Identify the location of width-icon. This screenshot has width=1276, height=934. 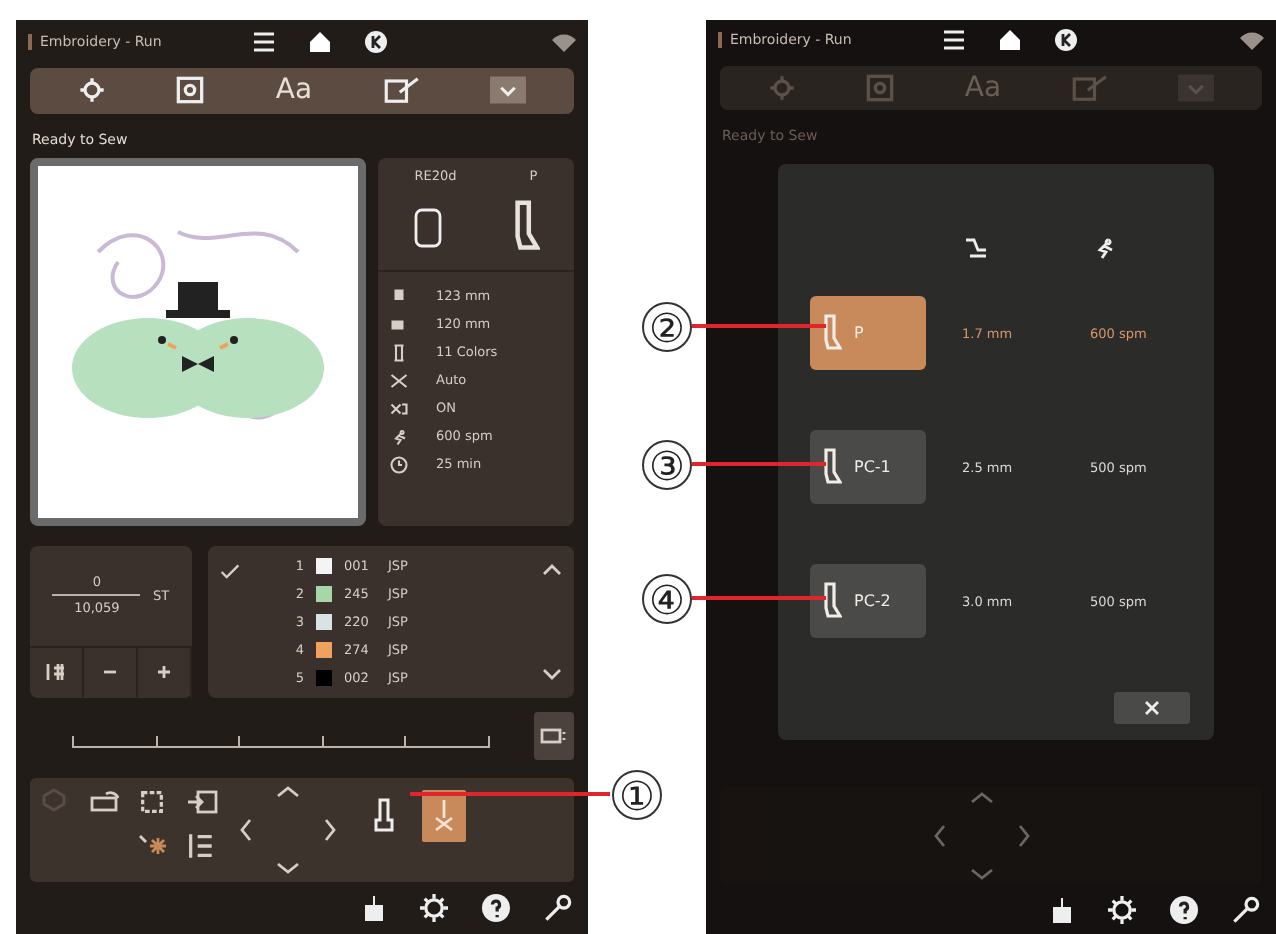
(399, 296).